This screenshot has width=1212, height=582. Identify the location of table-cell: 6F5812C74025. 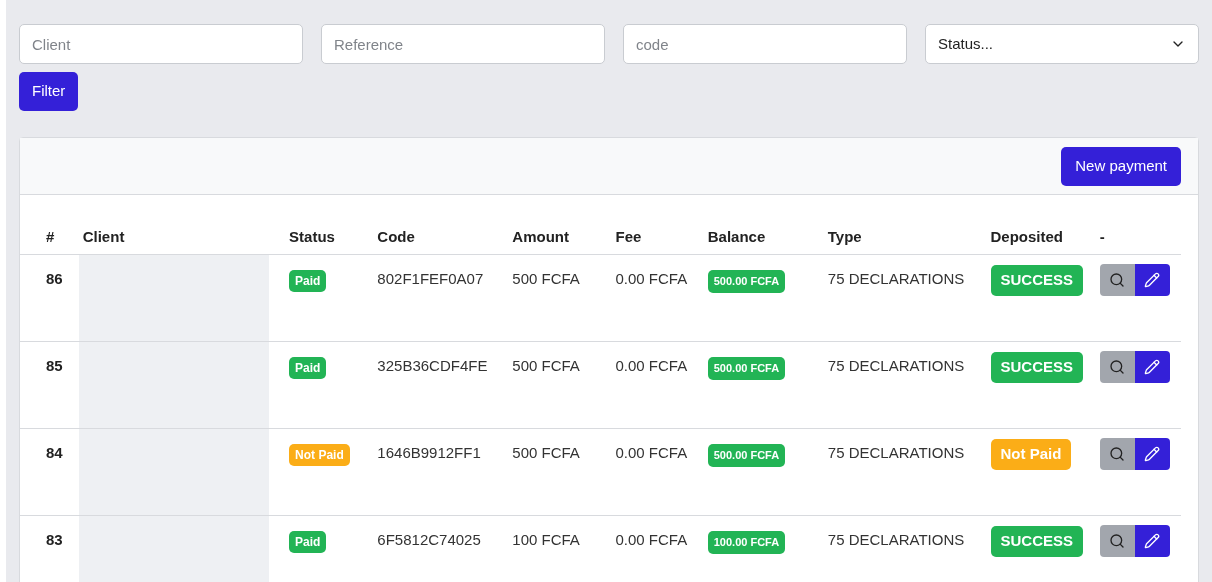
(429, 539).